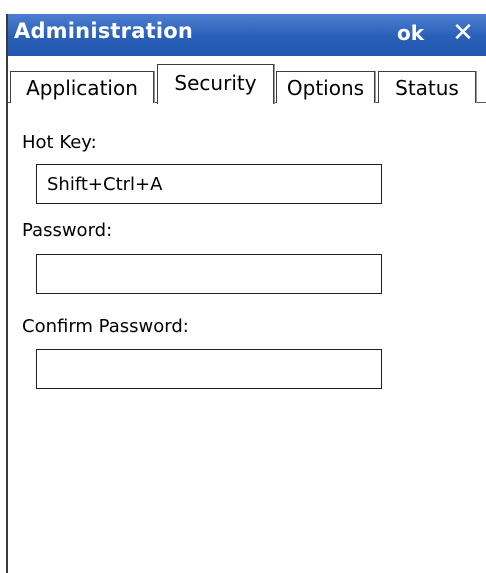  What do you see at coordinates (410, 33) in the screenshot?
I see `ok-button: ok` at bounding box center [410, 33].